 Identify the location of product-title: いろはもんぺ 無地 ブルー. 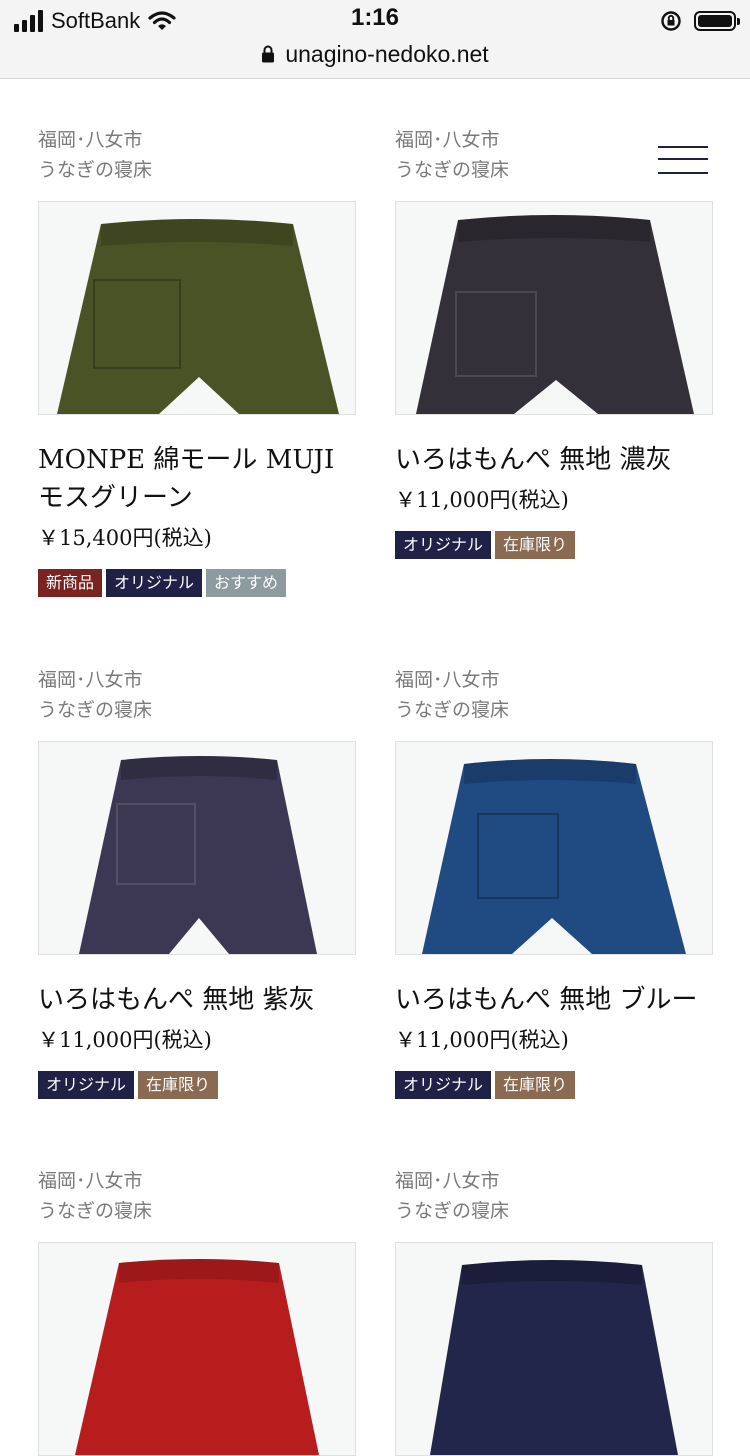
(554, 1000).